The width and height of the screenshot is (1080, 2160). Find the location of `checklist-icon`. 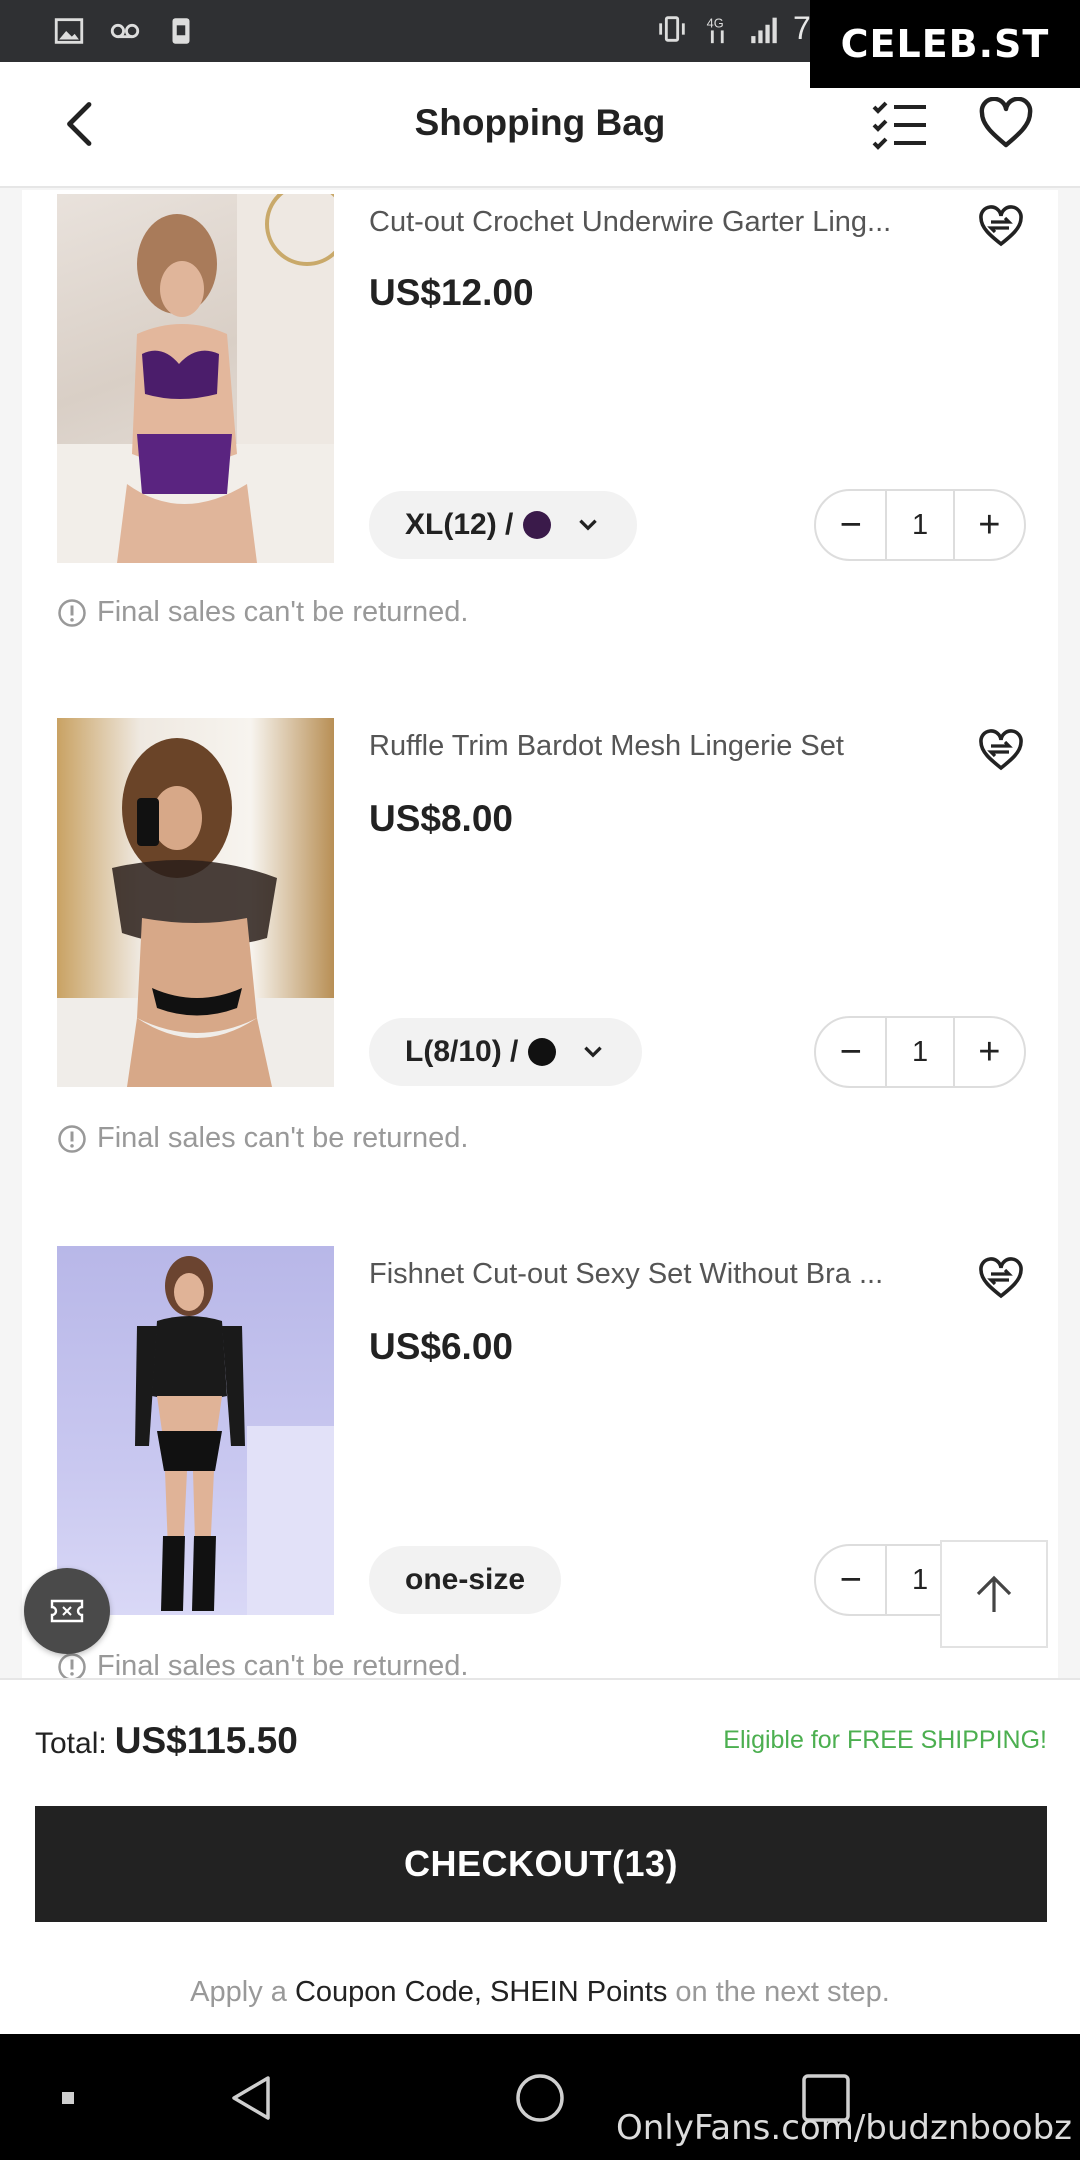

checklist-icon is located at coordinates (899, 125).